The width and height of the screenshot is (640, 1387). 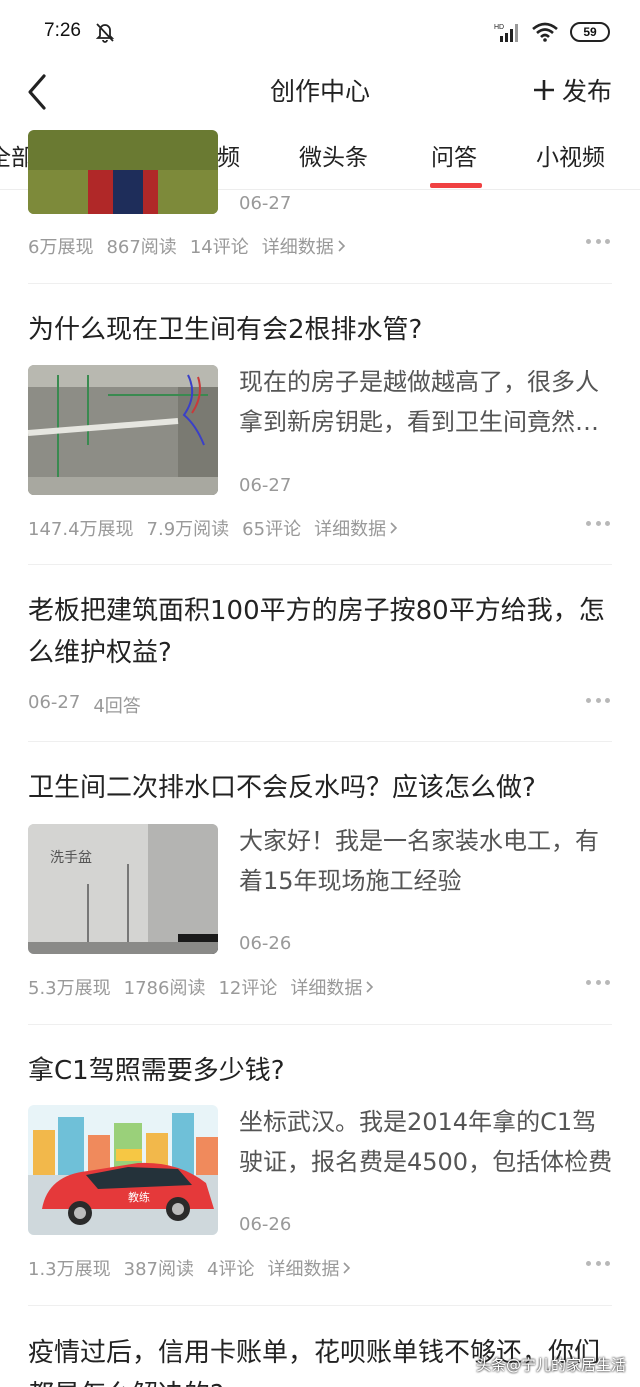 I want to click on item-stats: 5.3万展现 1786阅读 12评论 详细数据, so click(x=201, y=987).